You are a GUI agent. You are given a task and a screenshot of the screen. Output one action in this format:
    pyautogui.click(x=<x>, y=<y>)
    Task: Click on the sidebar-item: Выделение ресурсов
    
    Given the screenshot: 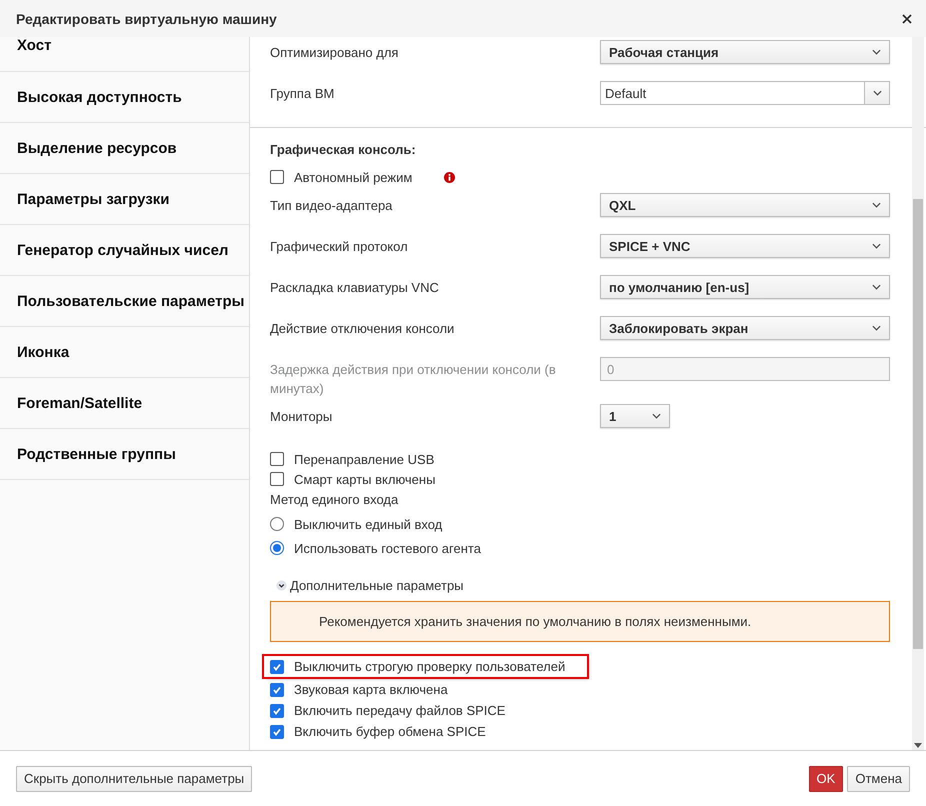 What is the action you would take?
    pyautogui.click(x=97, y=148)
    